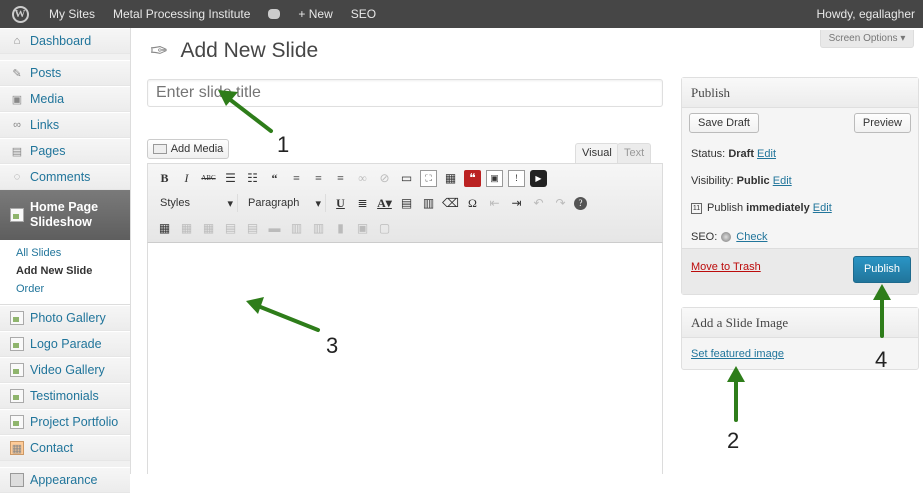  Describe the element at coordinates (340, 203) in the screenshot. I see `underline-icon: U` at that location.